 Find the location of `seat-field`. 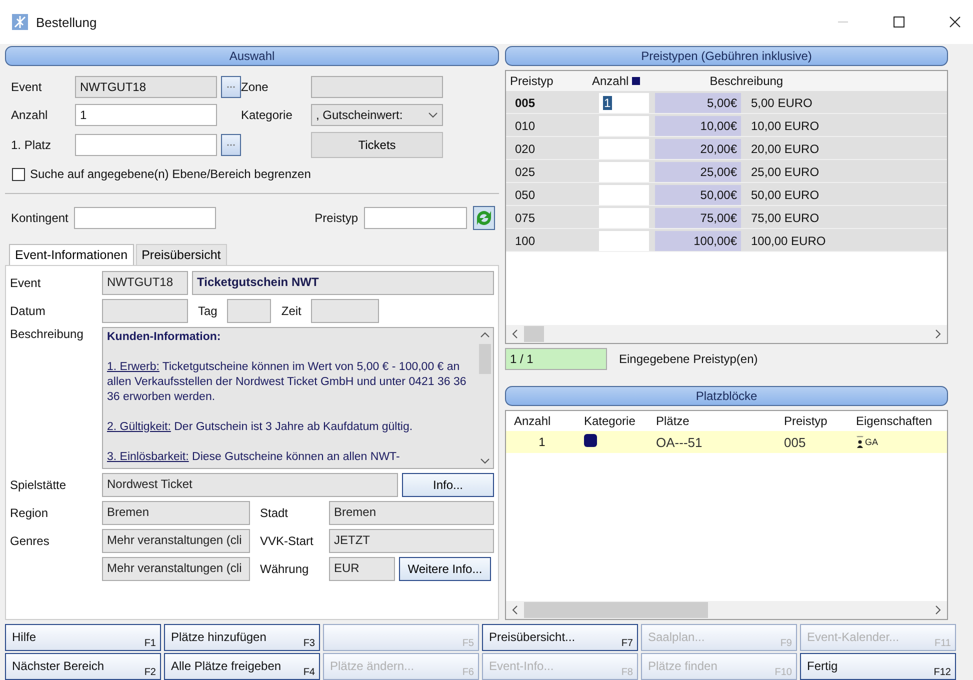

seat-field is located at coordinates (146, 145).